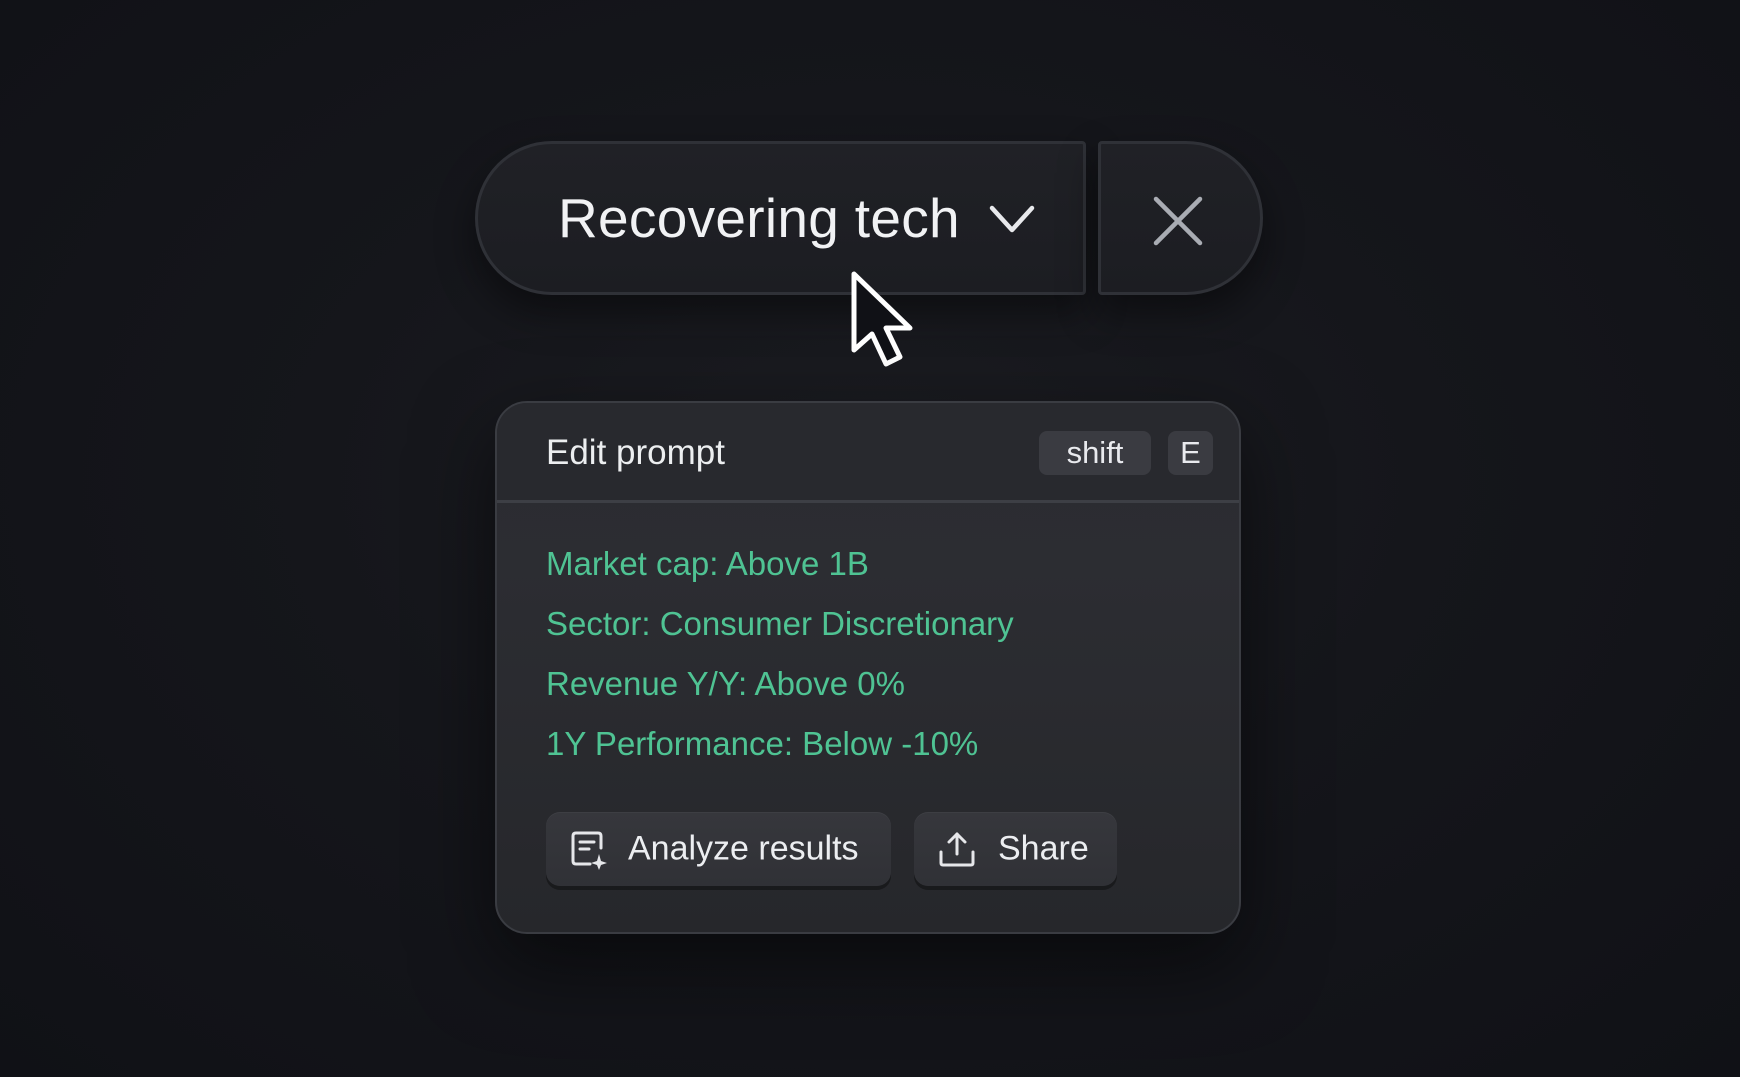  I want to click on share-button: Share, so click(1015, 849).